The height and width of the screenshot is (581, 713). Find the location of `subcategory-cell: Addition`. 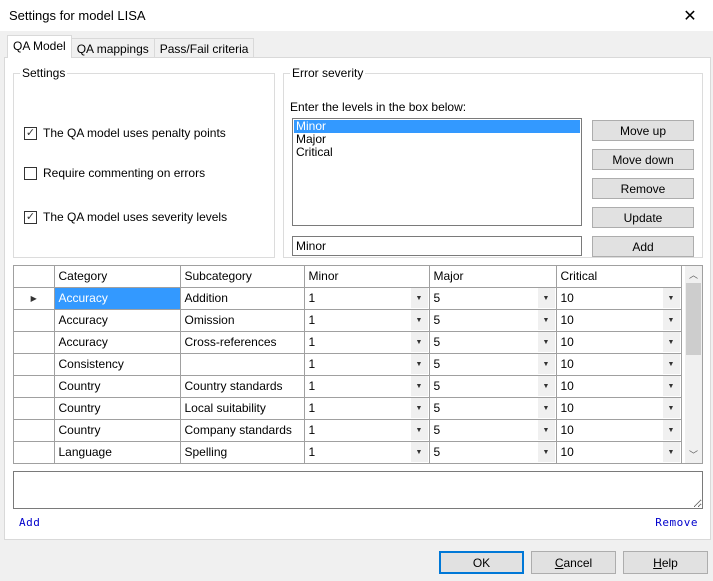

subcategory-cell: Addition is located at coordinates (242, 298).